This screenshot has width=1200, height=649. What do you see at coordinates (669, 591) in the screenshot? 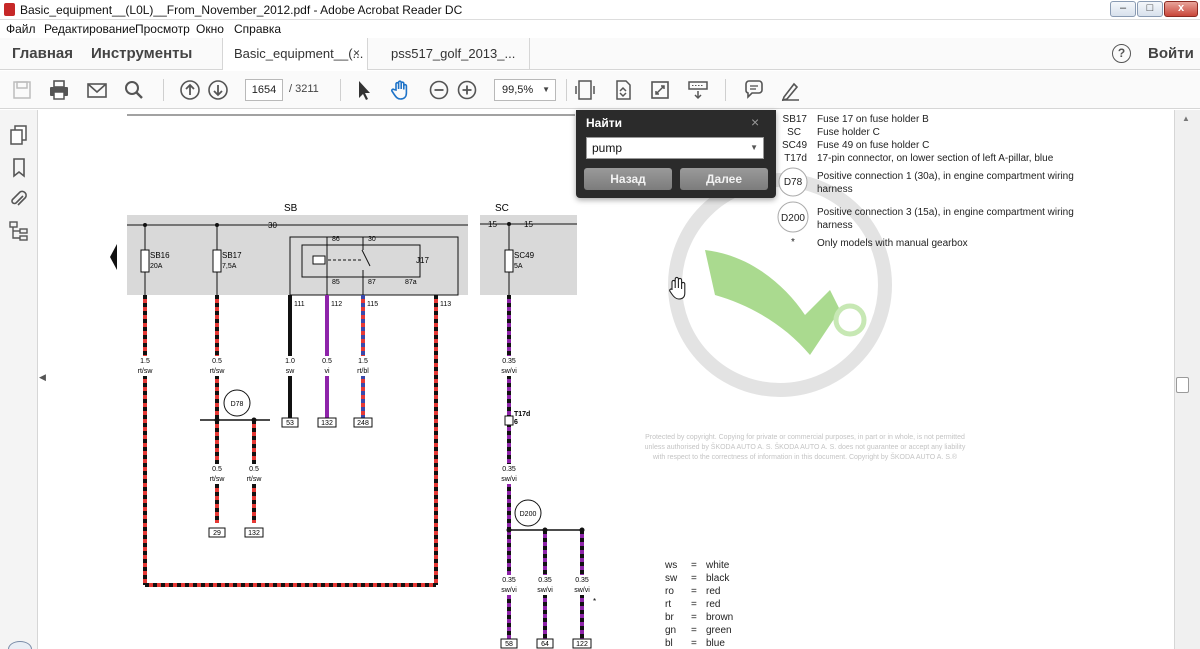
I see `color-code: ro` at bounding box center [669, 591].